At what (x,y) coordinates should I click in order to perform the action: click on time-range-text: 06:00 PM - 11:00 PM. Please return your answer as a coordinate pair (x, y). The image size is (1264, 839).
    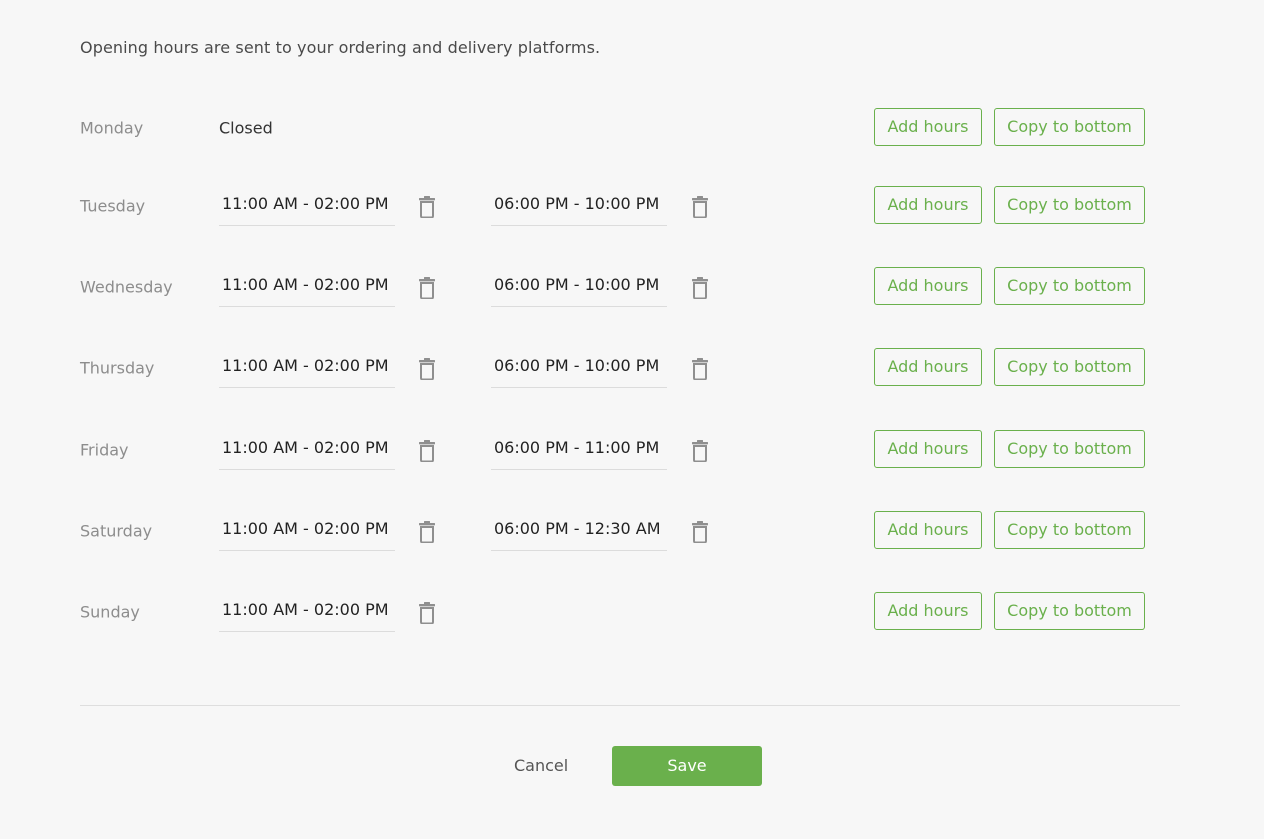
    Looking at the image, I should click on (576, 447).